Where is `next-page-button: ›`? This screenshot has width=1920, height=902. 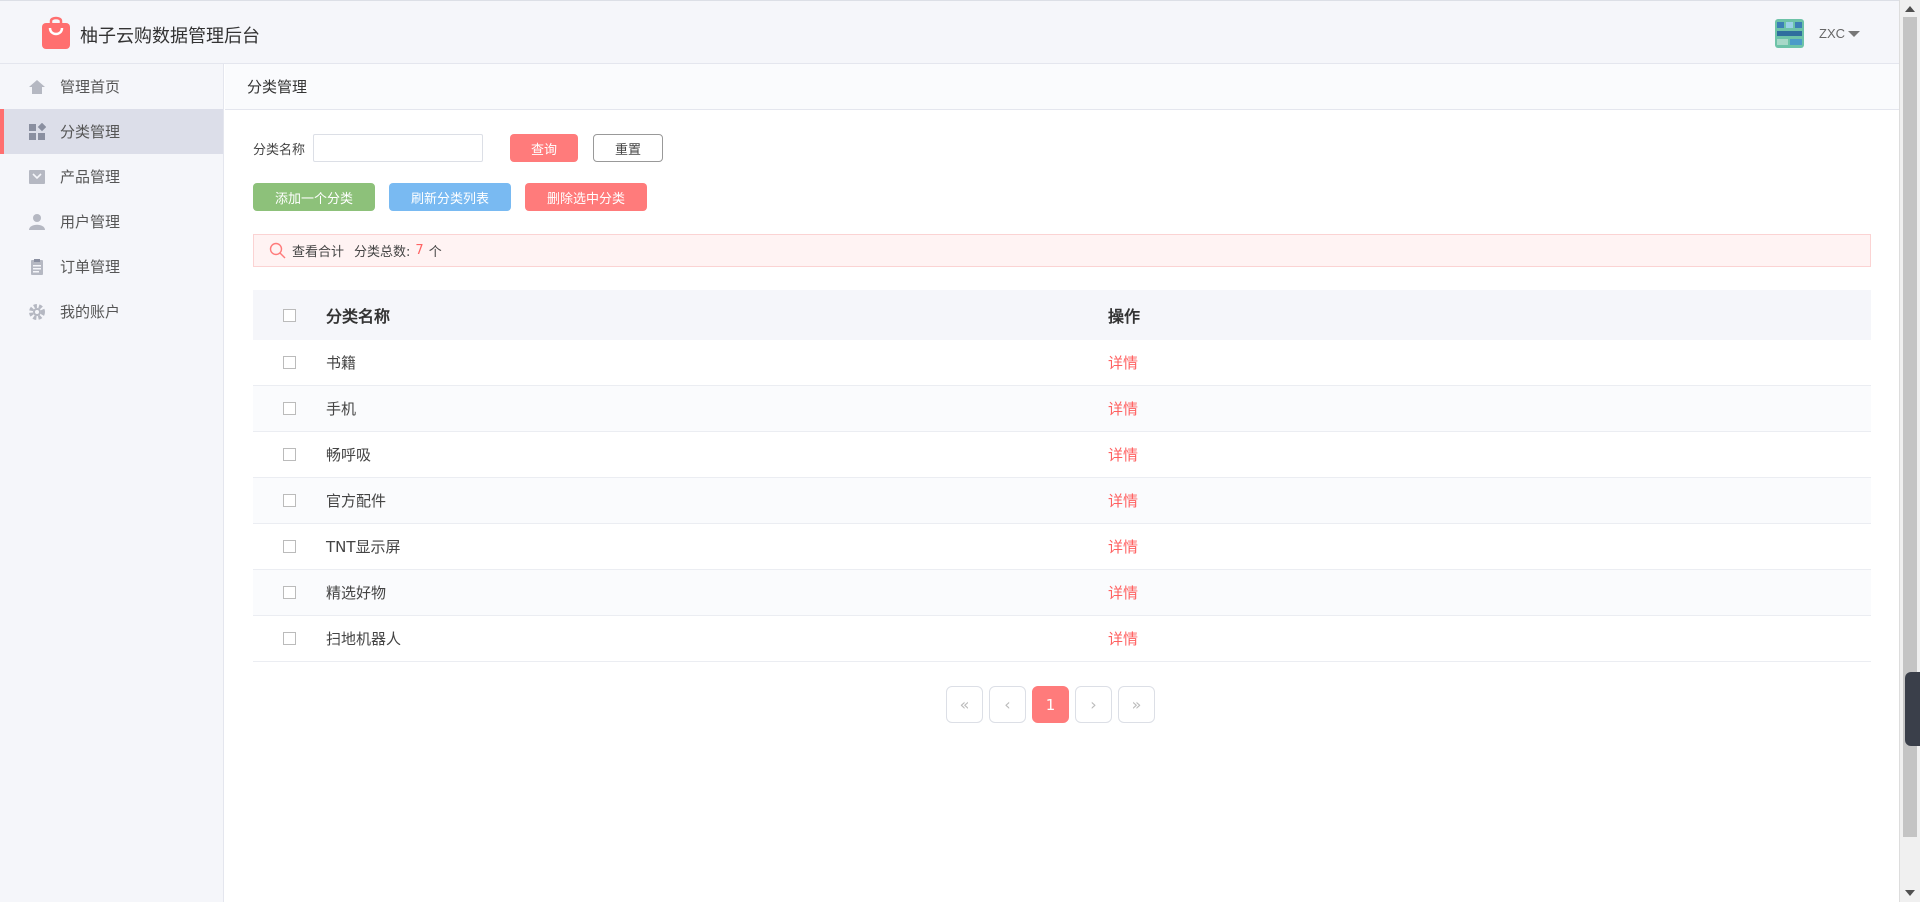 next-page-button: › is located at coordinates (1093, 704).